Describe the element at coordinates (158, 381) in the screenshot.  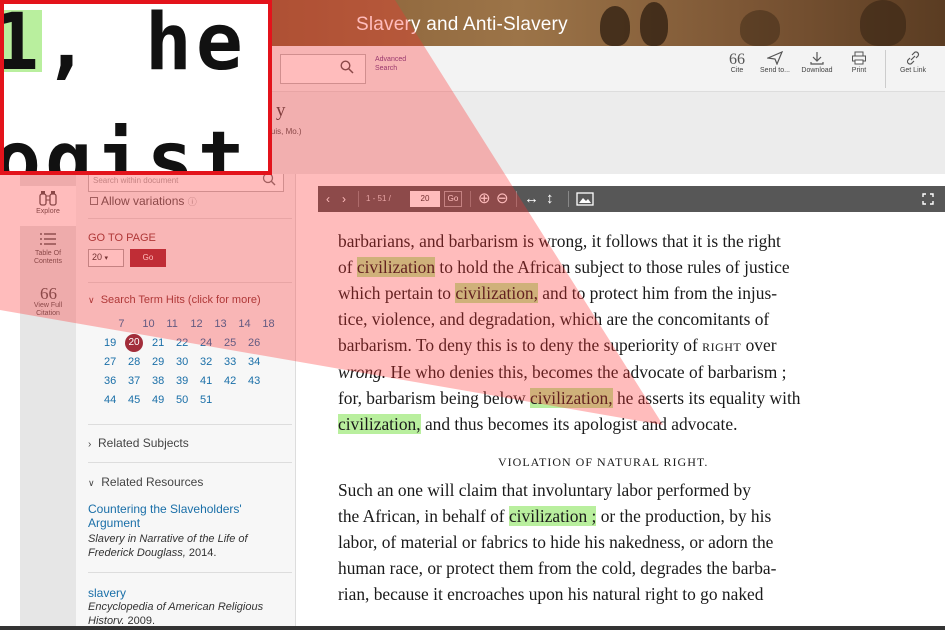
I see `search-hit-page: 38` at that location.